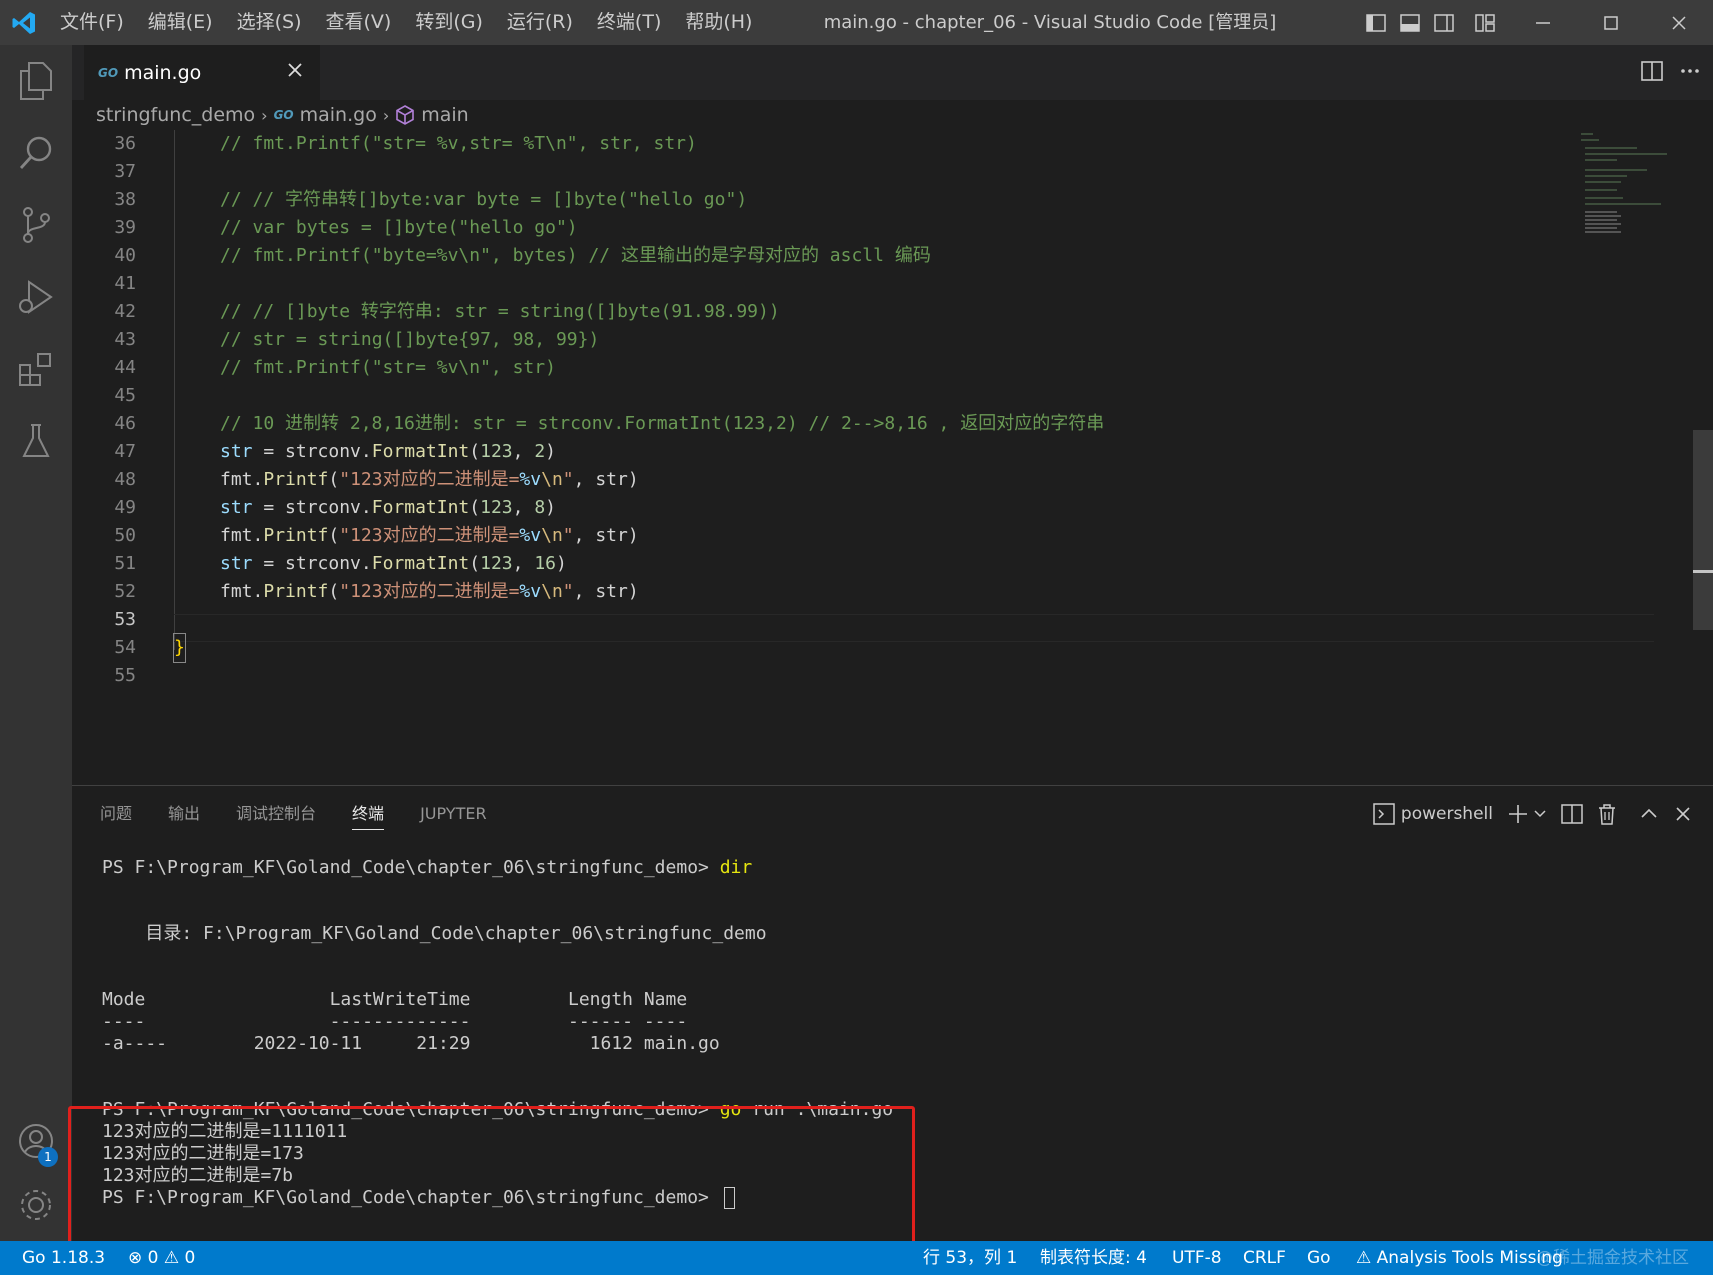 The height and width of the screenshot is (1275, 1713). Describe the element at coordinates (125, 143) in the screenshot. I see `line-number: 36` at that location.